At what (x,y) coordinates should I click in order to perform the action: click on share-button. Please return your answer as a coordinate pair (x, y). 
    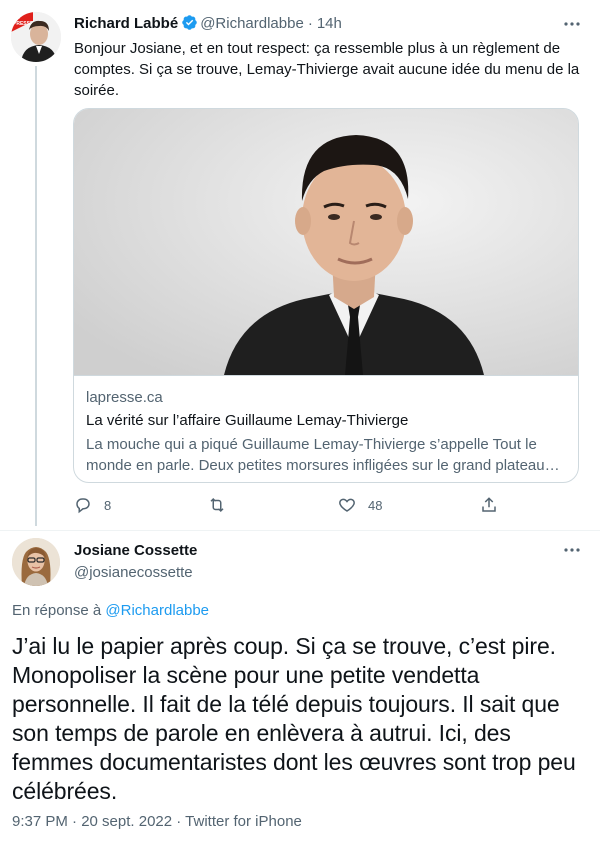
    Looking at the image, I should click on (495, 505).